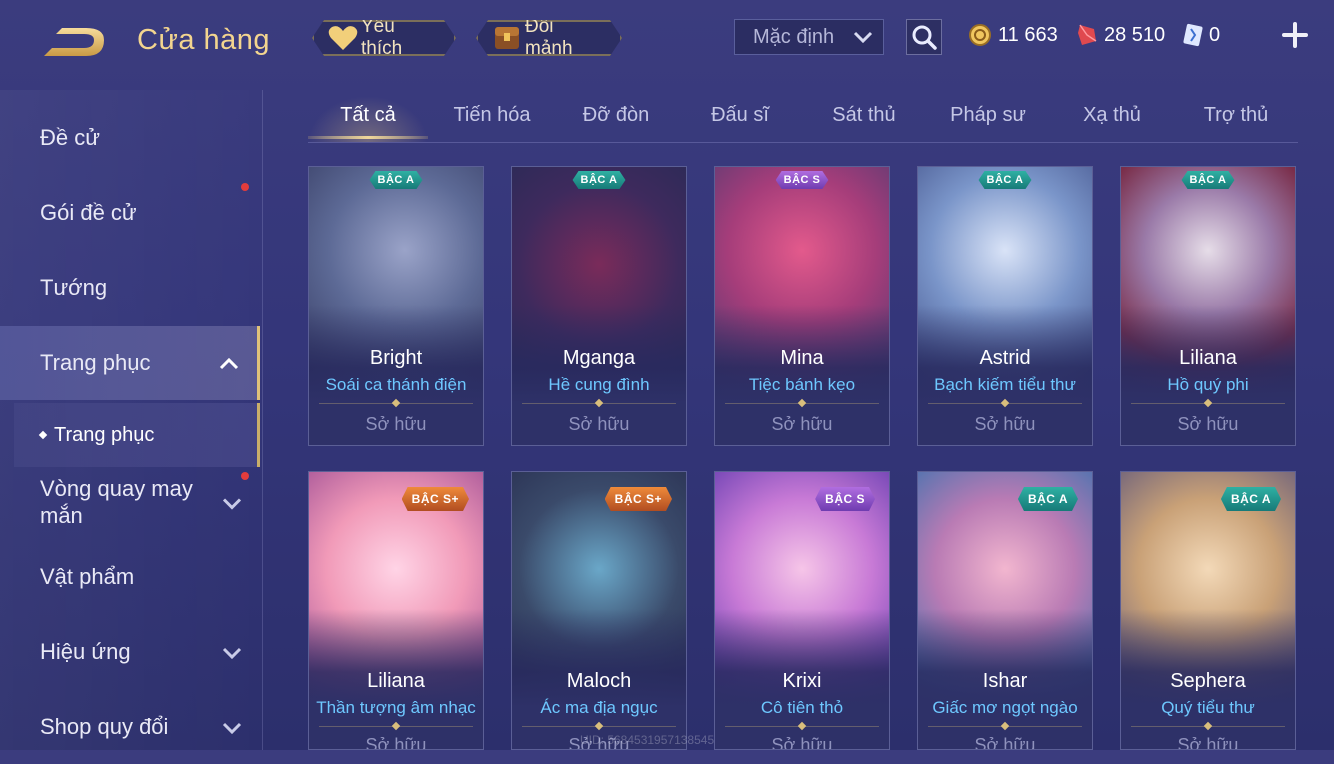 This screenshot has width=1334, height=764. What do you see at coordinates (802, 306) in the screenshot?
I see `skin-card: BẬC S Mina Tiệc bánh kẹo Sở hữu` at bounding box center [802, 306].